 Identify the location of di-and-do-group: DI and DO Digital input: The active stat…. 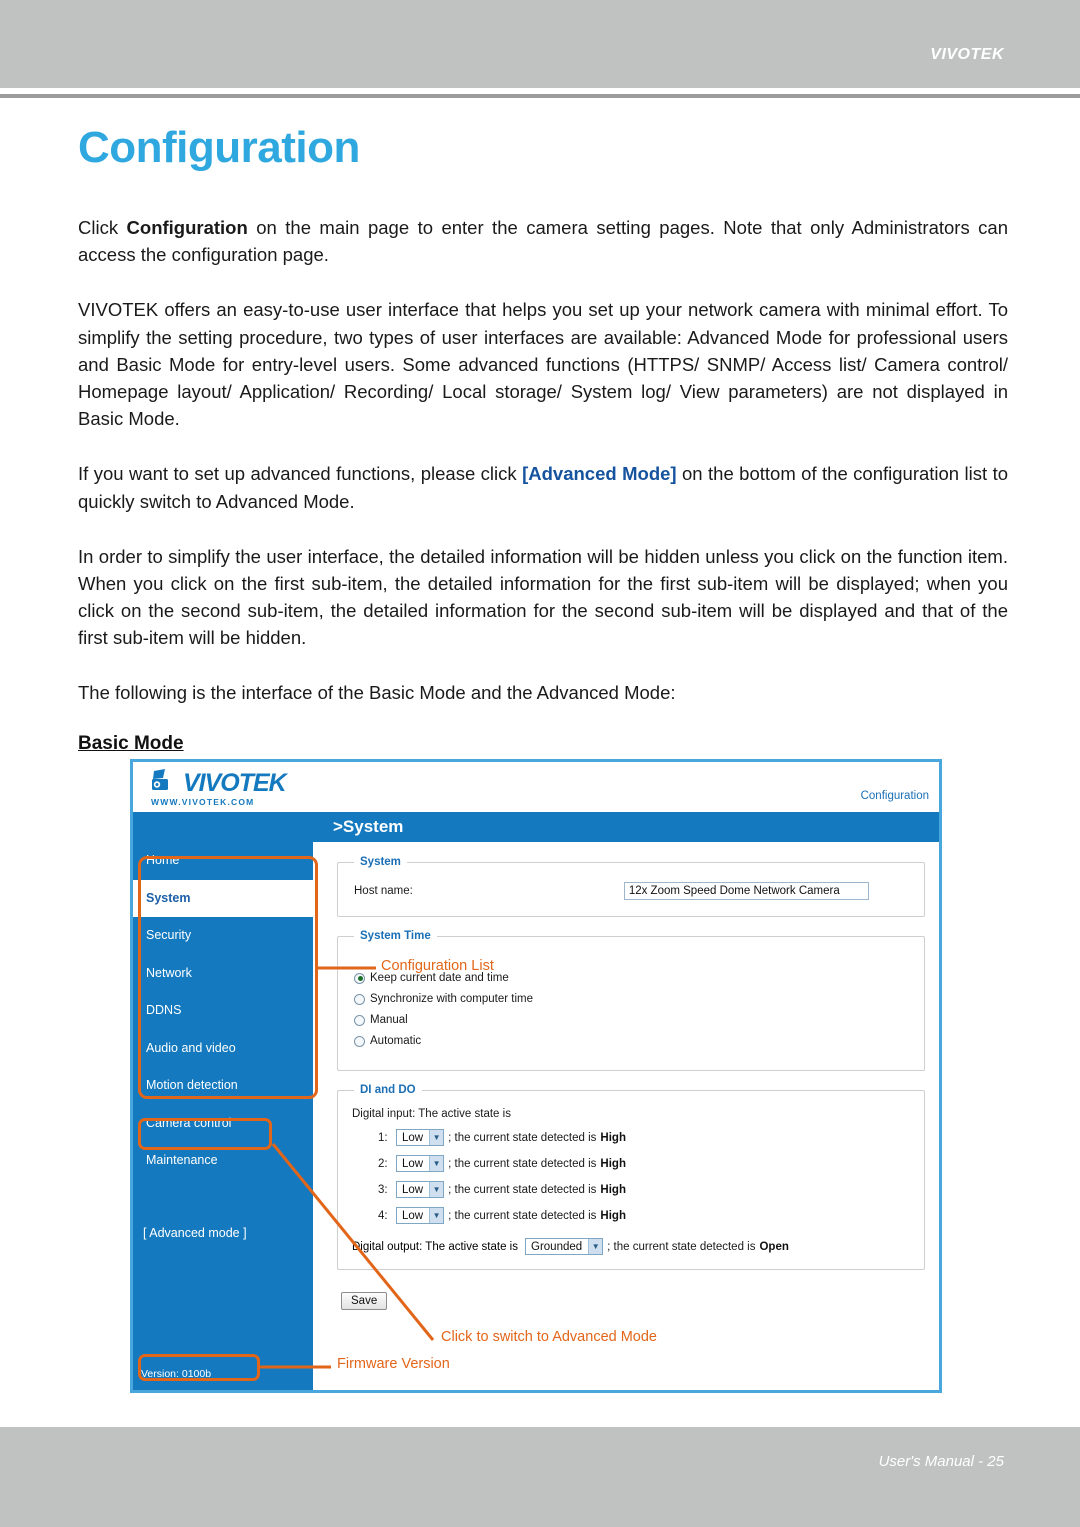
(631, 1177).